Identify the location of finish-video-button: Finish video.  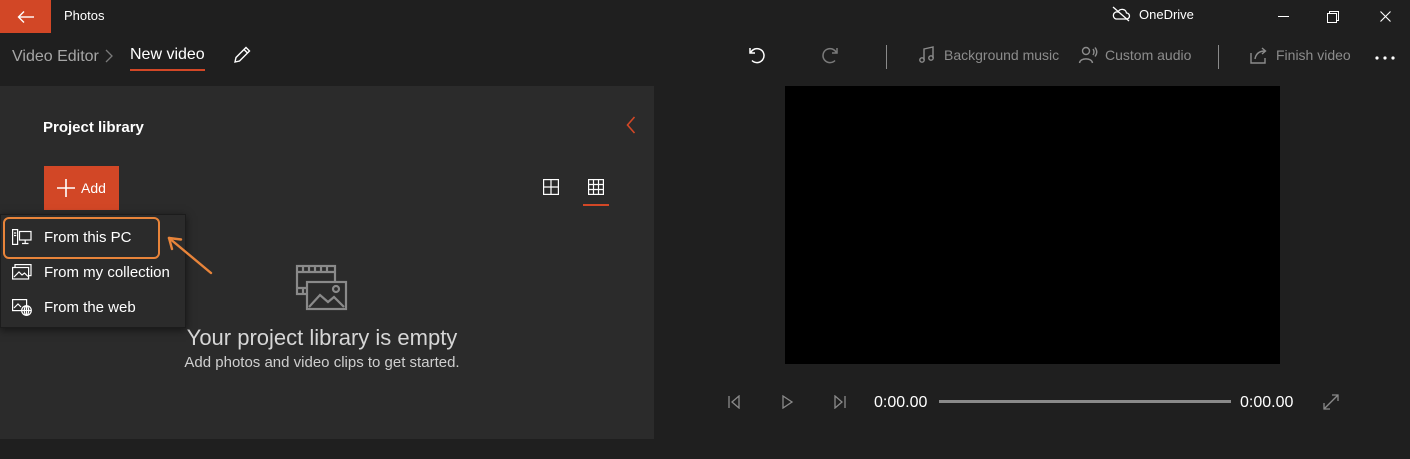
(1300, 55).